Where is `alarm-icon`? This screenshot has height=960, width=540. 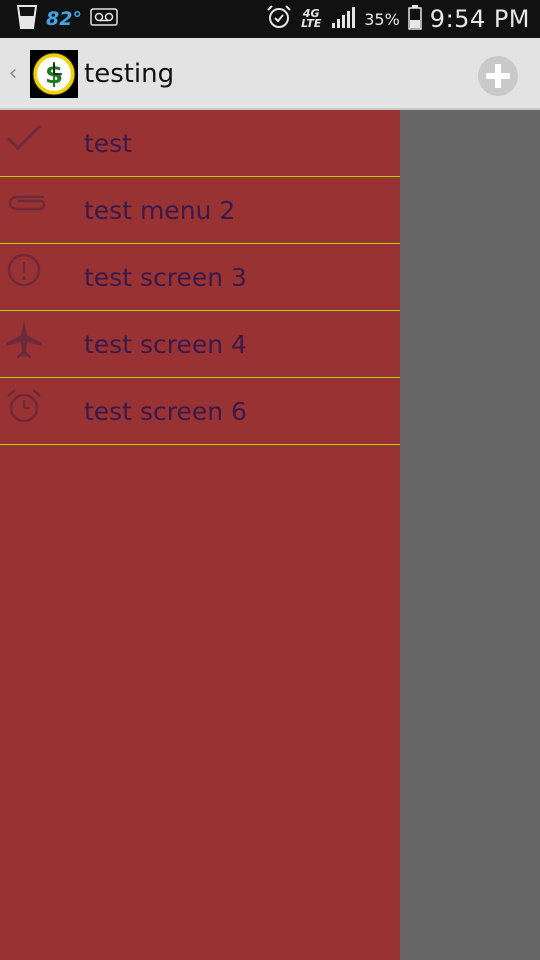 alarm-icon is located at coordinates (279, 19).